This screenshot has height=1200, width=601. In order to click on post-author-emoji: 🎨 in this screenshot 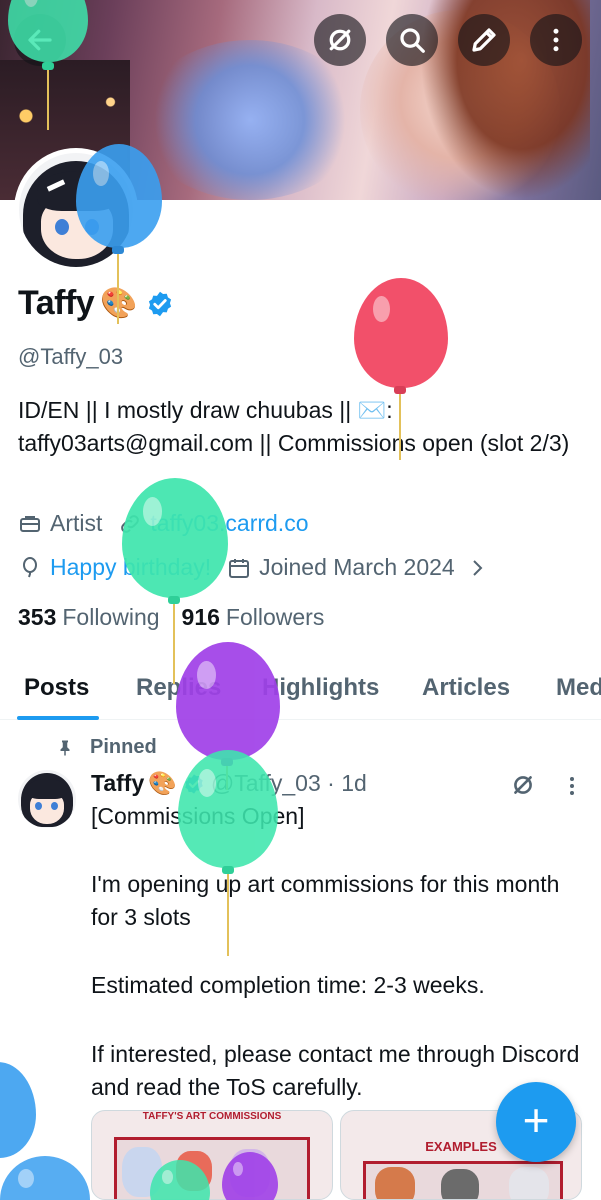, I will do `click(162, 783)`.